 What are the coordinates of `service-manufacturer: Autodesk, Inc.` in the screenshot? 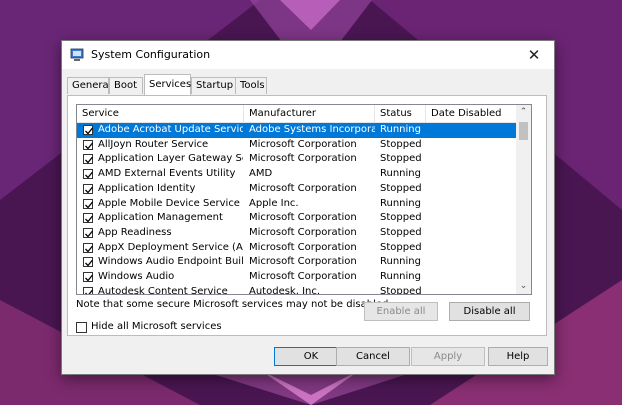 It's located at (285, 290).